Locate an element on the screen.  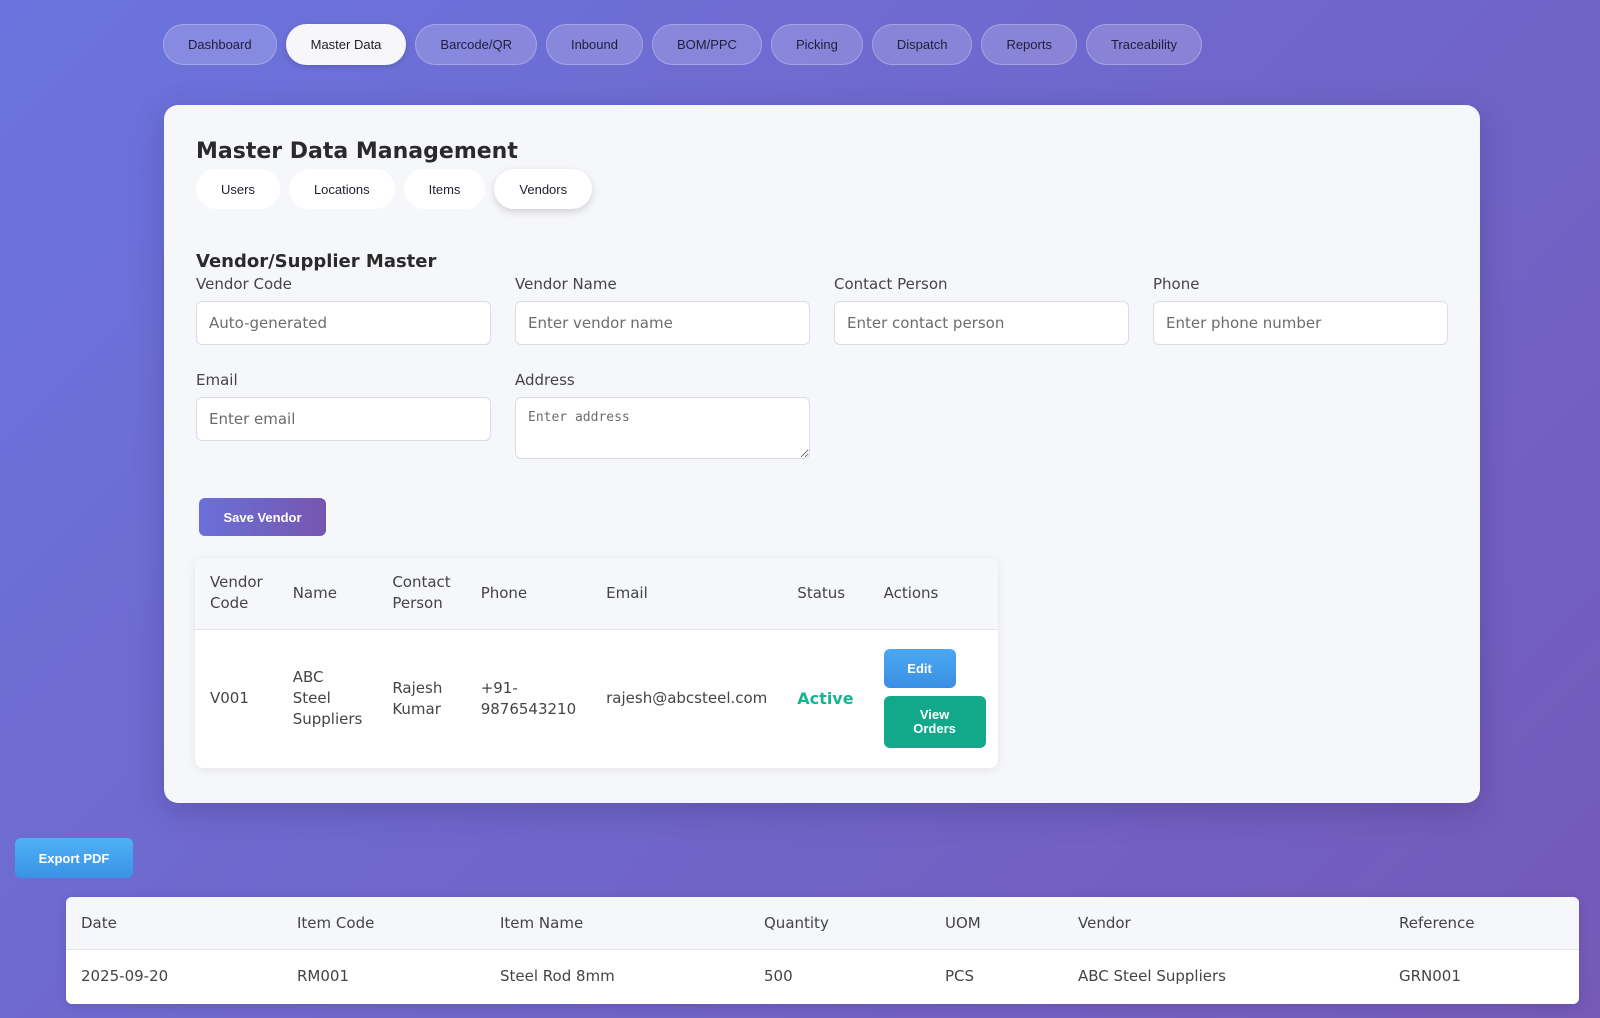
cell-reference: GRN001 is located at coordinates (1430, 976).